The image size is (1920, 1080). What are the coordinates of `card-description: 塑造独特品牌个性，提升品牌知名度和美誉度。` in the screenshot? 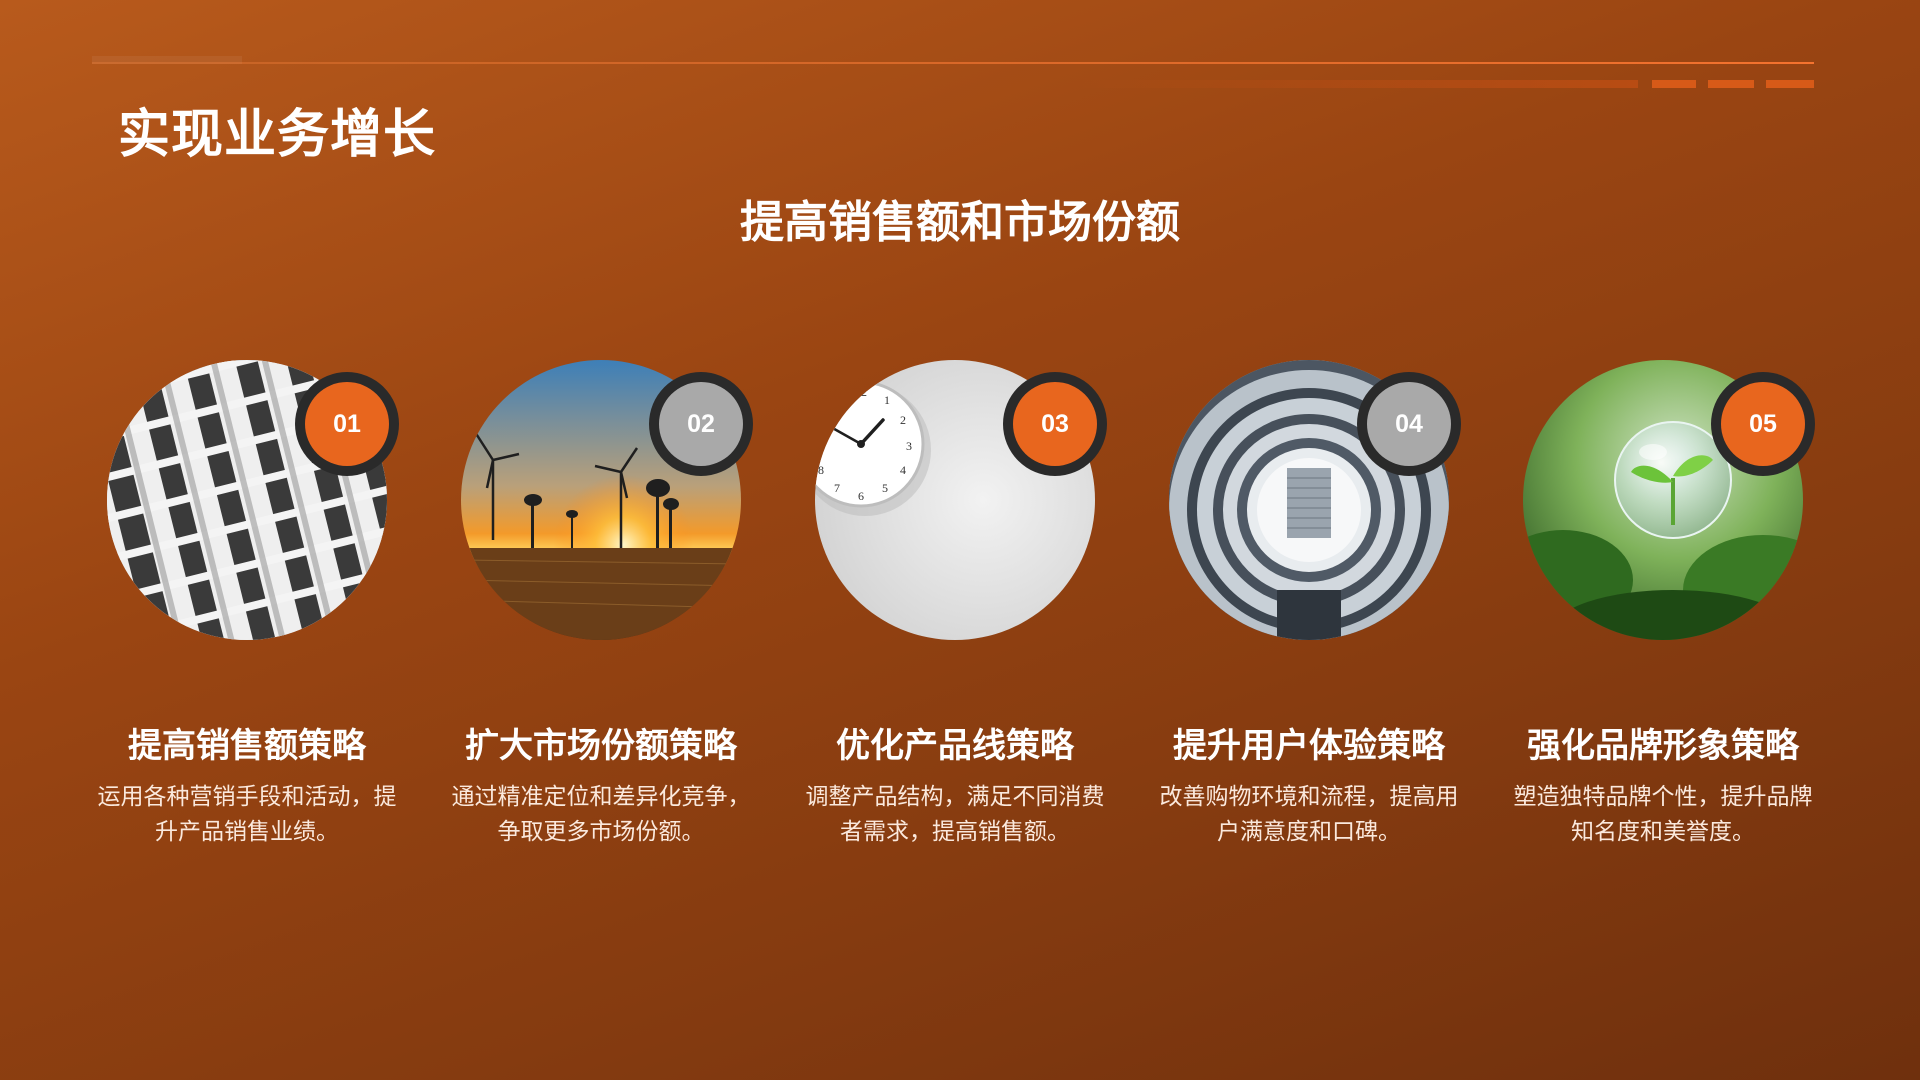 It's located at (1663, 814).